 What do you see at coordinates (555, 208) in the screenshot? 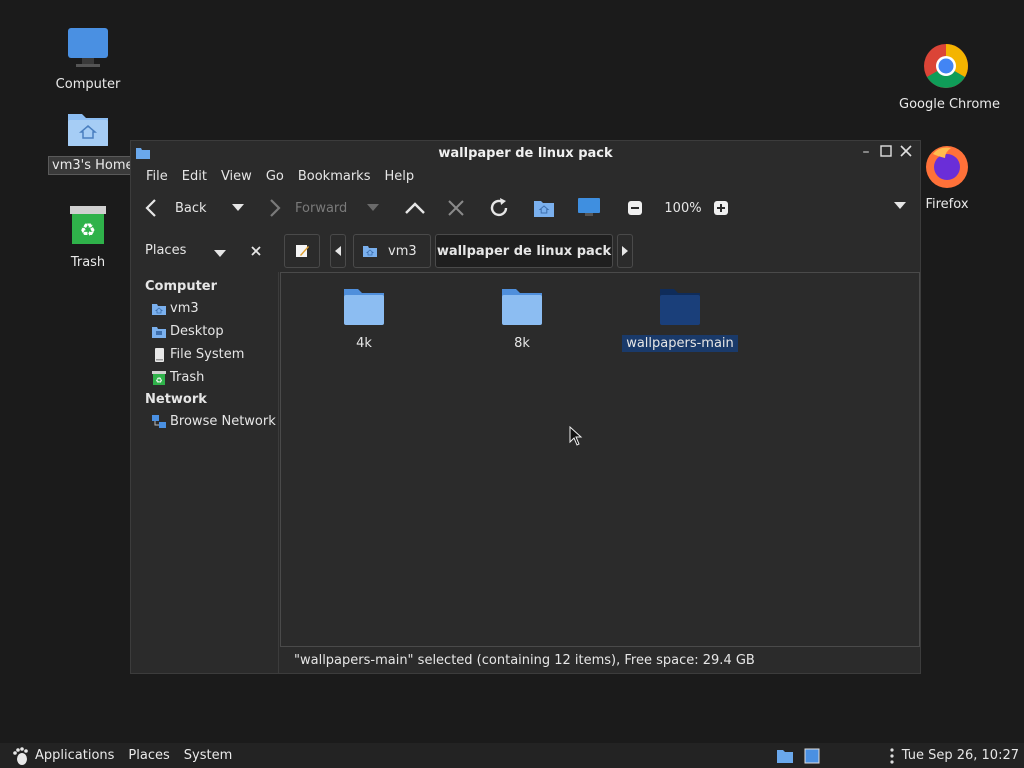
I see `home-button` at bounding box center [555, 208].